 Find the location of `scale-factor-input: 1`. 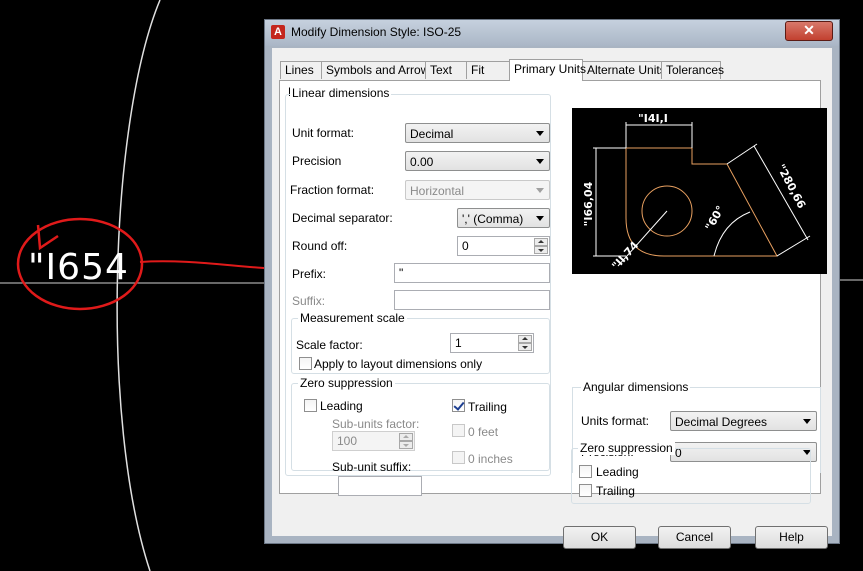

scale-factor-input: 1 is located at coordinates (492, 343).